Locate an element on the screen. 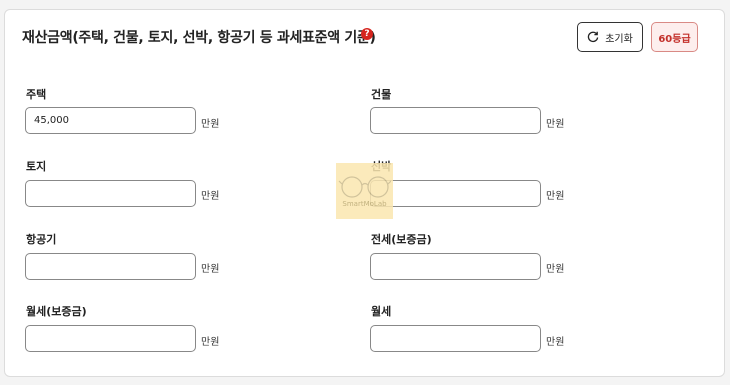 The width and height of the screenshot is (730, 385). field-label-building: 건물 is located at coordinates (381, 94).